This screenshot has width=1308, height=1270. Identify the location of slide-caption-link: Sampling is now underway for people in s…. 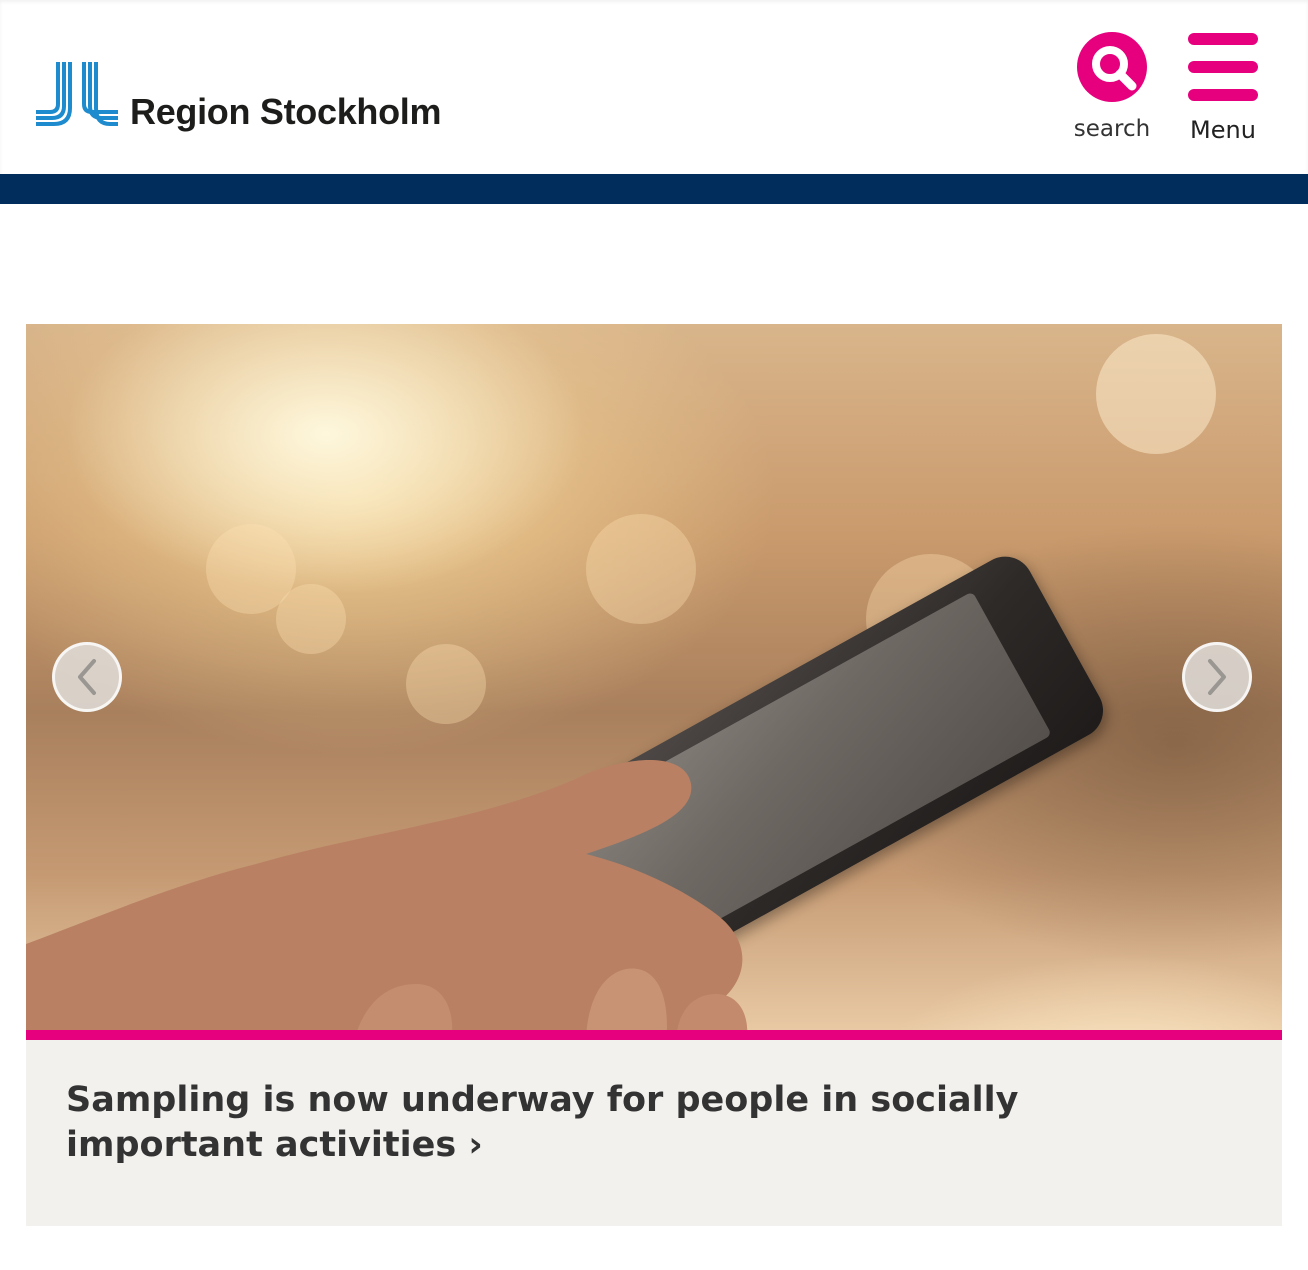
(616, 1123).